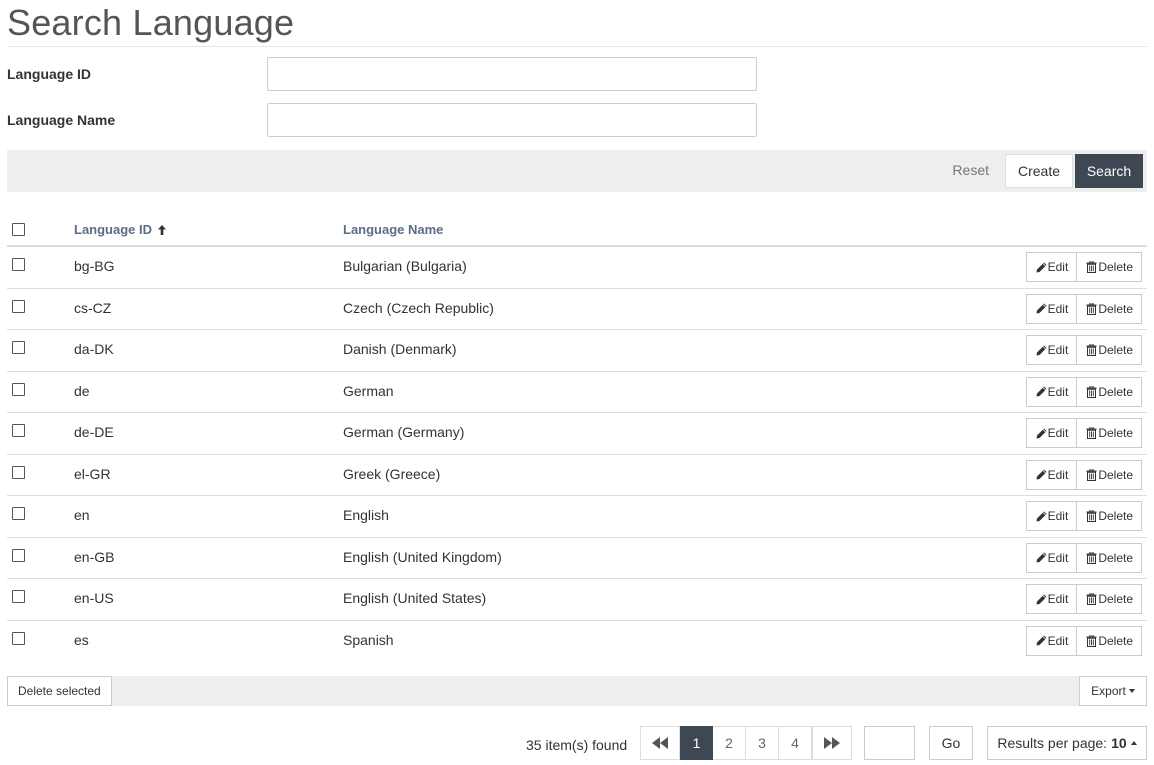 The image size is (1154, 765). What do you see at coordinates (93, 307) in the screenshot?
I see `language-id-cell: cs-CZ` at bounding box center [93, 307].